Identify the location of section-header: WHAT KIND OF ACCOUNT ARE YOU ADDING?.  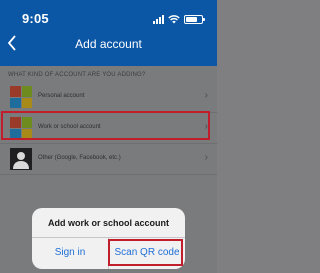
(77, 75).